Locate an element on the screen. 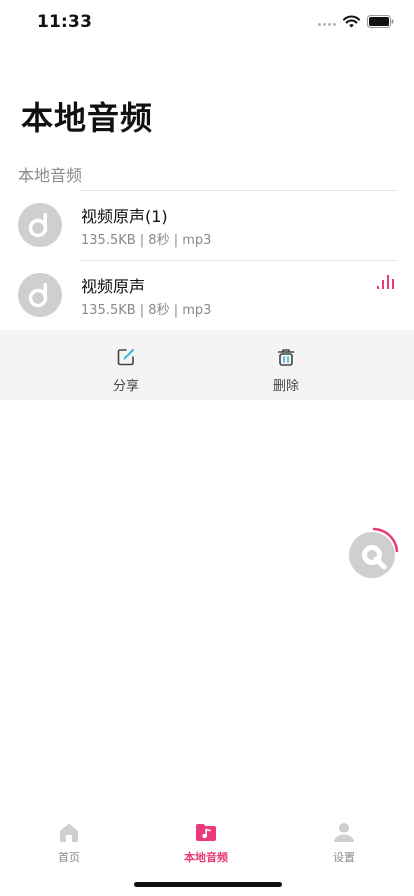  tab-bar: 首页 本地音频 设置 is located at coordinates (207, 838).